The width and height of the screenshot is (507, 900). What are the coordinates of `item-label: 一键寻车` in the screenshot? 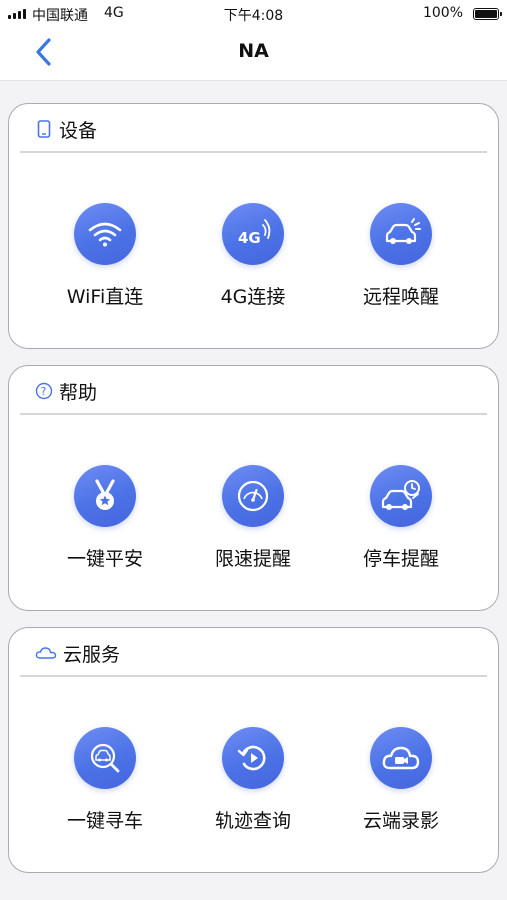 It's located at (104, 821).